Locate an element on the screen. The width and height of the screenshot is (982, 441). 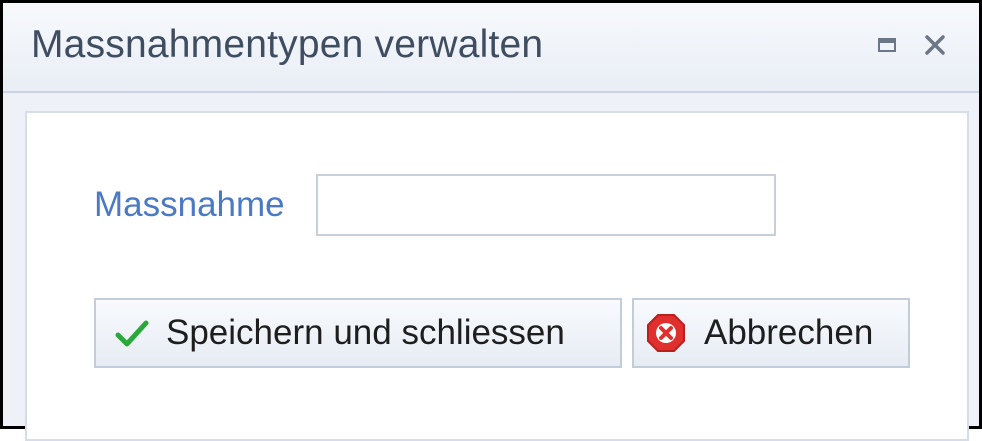
checkmark-icon is located at coordinates (132, 333).